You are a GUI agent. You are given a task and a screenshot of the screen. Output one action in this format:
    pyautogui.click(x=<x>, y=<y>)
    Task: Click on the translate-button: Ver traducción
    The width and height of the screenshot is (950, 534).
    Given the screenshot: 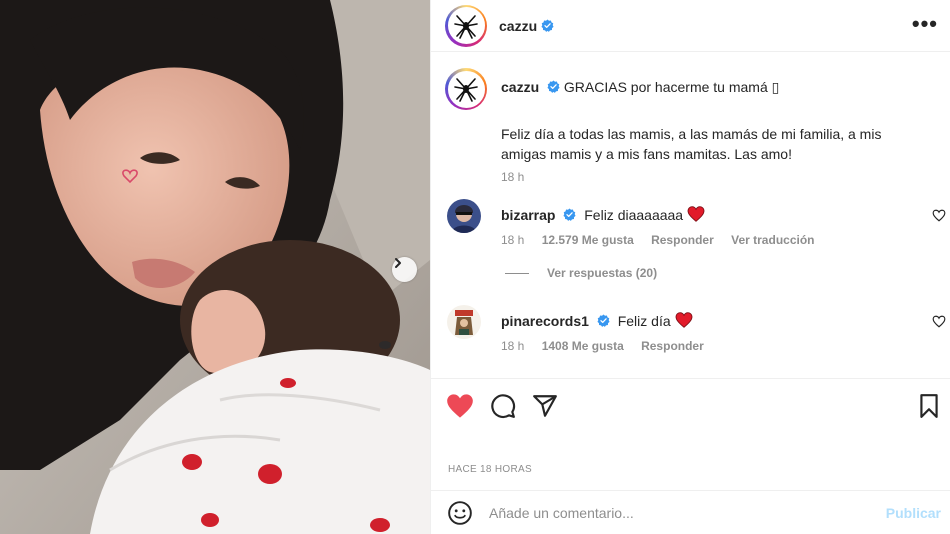 What is the action you would take?
    pyautogui.click(x=772, y=240)
    